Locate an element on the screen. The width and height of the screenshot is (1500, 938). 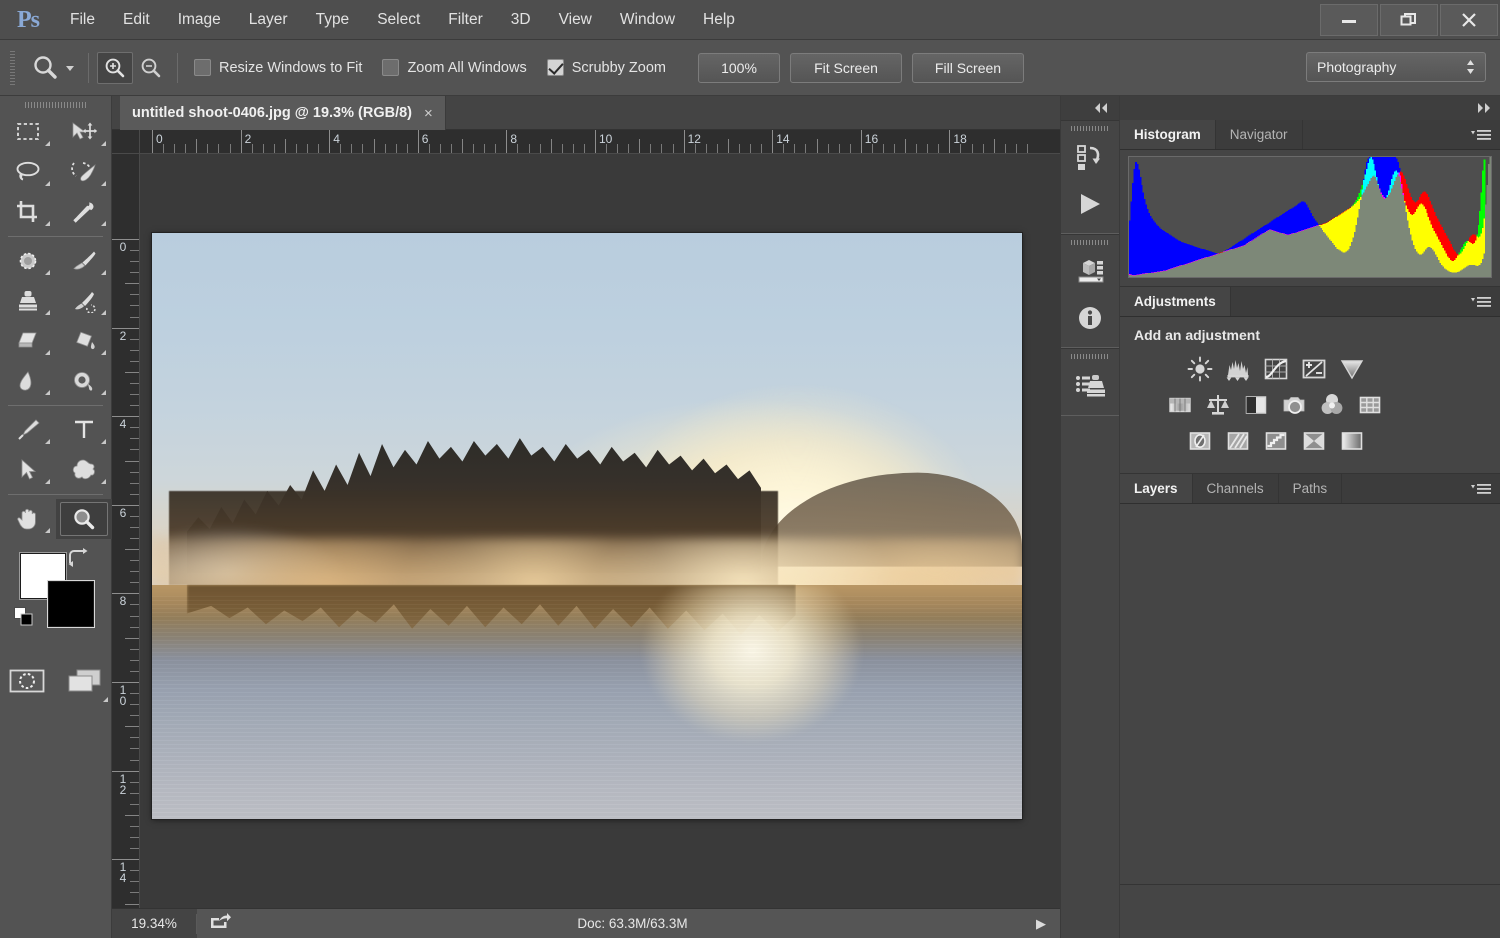
type-tool is located at coordinates (84, 430).